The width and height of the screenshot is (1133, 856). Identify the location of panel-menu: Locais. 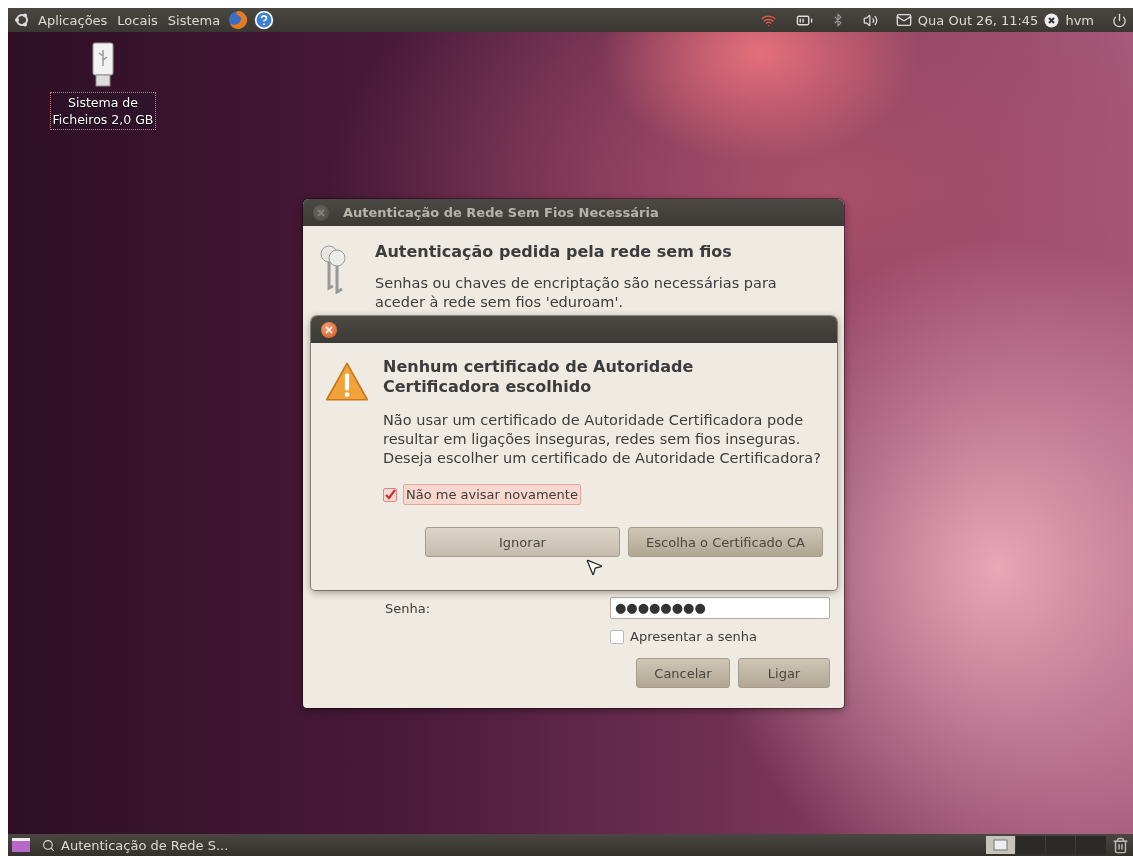
(137, 20).